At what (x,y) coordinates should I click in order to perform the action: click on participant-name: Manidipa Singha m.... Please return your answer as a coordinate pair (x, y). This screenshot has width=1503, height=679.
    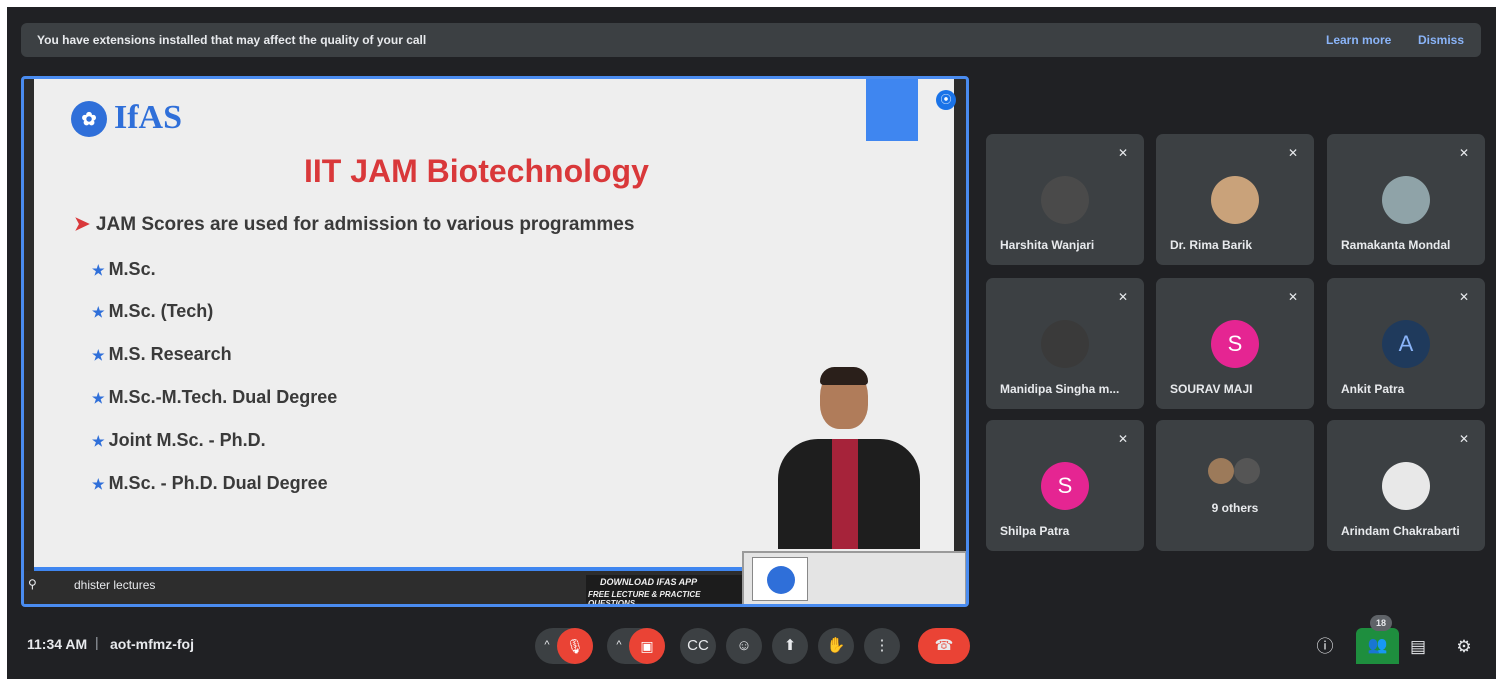
    Looking at the image, I should click on (1060, 389).